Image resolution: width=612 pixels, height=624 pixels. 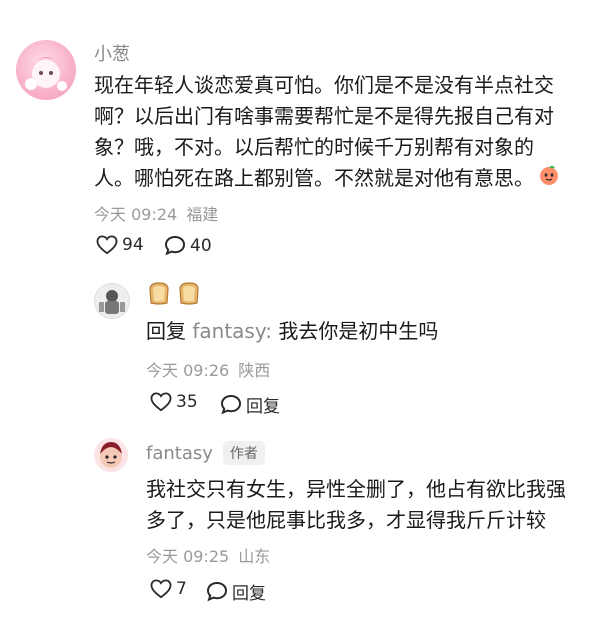 I want to click on reply2-reply-button: 回复, so click(x=236, y=591).